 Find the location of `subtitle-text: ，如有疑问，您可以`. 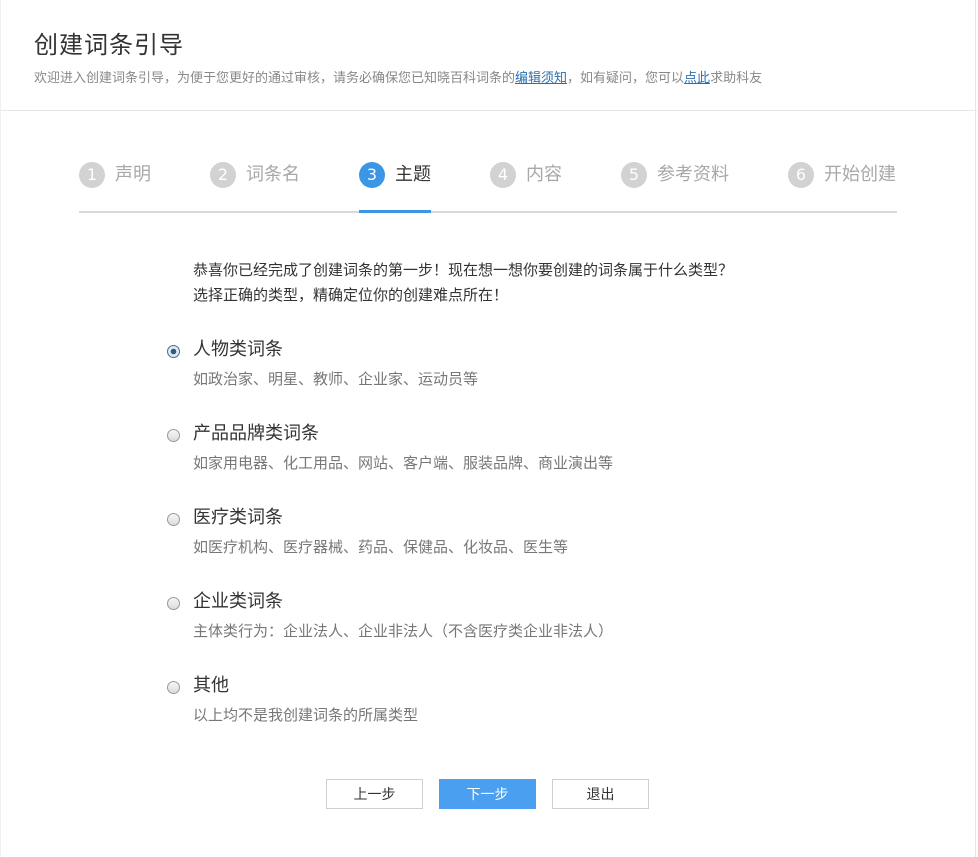

subtitle-text: ，如有疑问，您可以 is located at coordinates (626, 78).